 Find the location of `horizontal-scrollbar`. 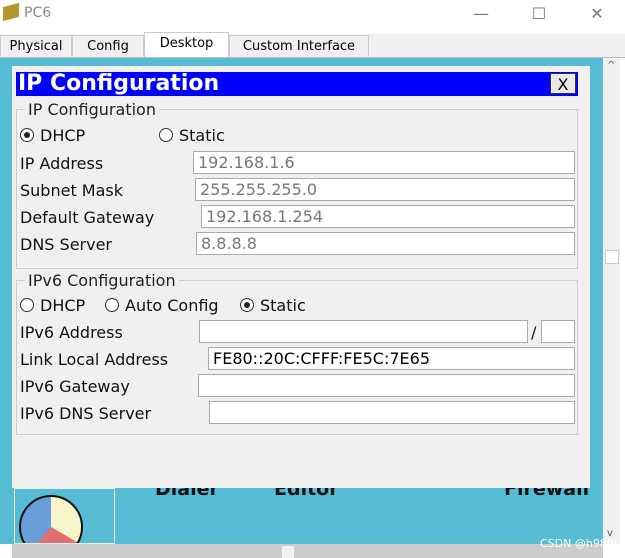

horizontal-scrollbar is located at coordinates (307, 551).